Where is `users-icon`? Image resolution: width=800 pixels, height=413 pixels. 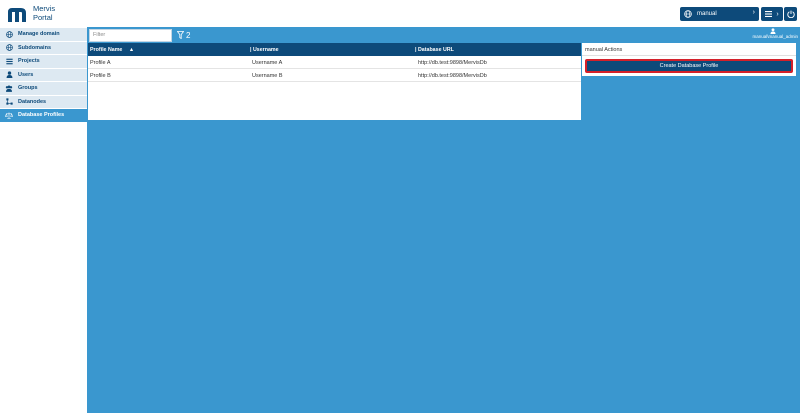
users-icon is located at coordinates (9, 88).